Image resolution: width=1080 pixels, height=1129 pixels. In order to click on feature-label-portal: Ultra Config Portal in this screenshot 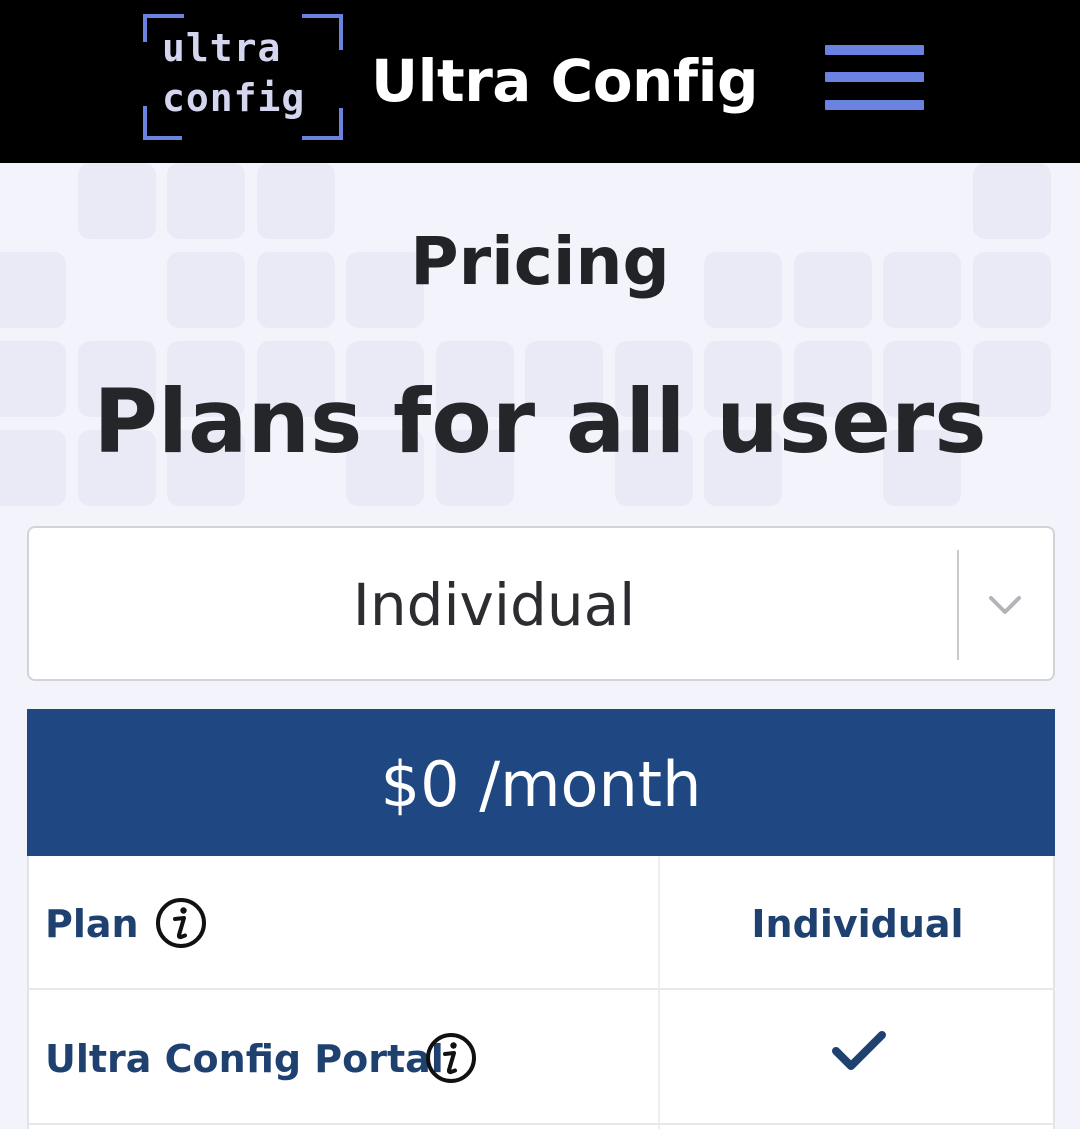, I will do `click(244, 1059)`.